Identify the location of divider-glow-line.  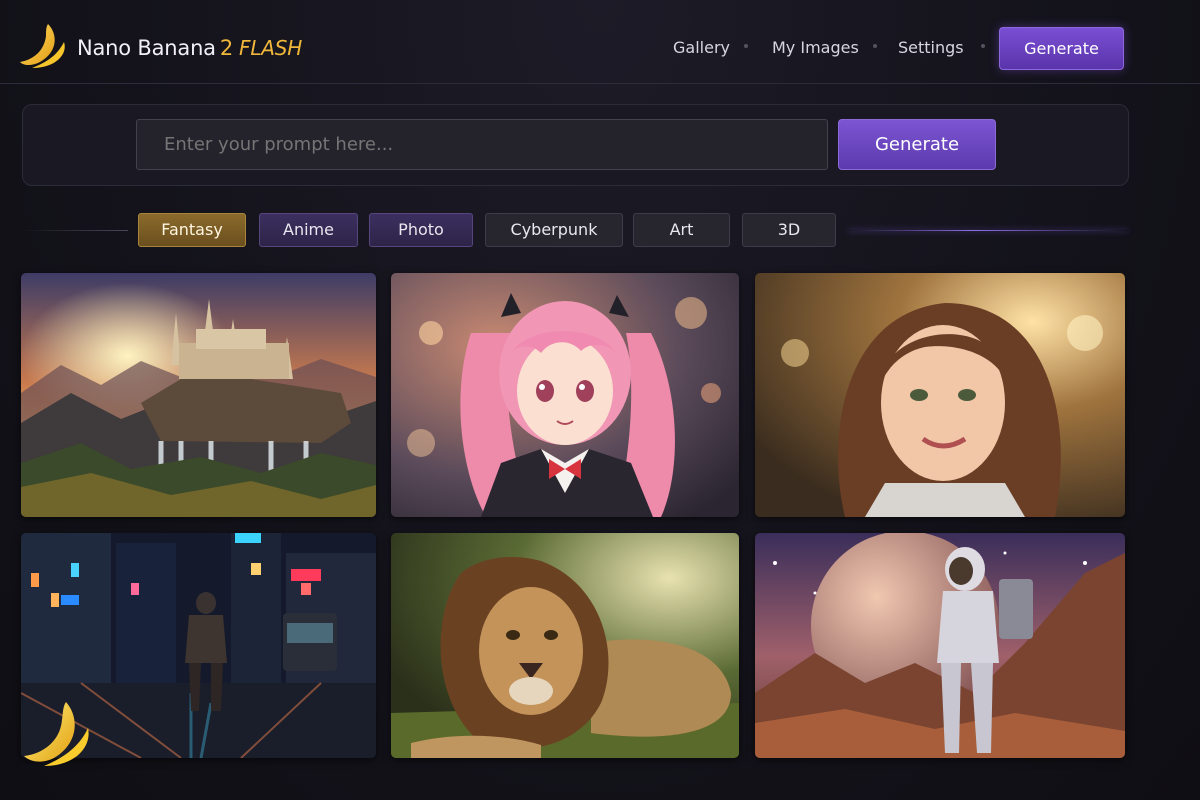
(988, 230).